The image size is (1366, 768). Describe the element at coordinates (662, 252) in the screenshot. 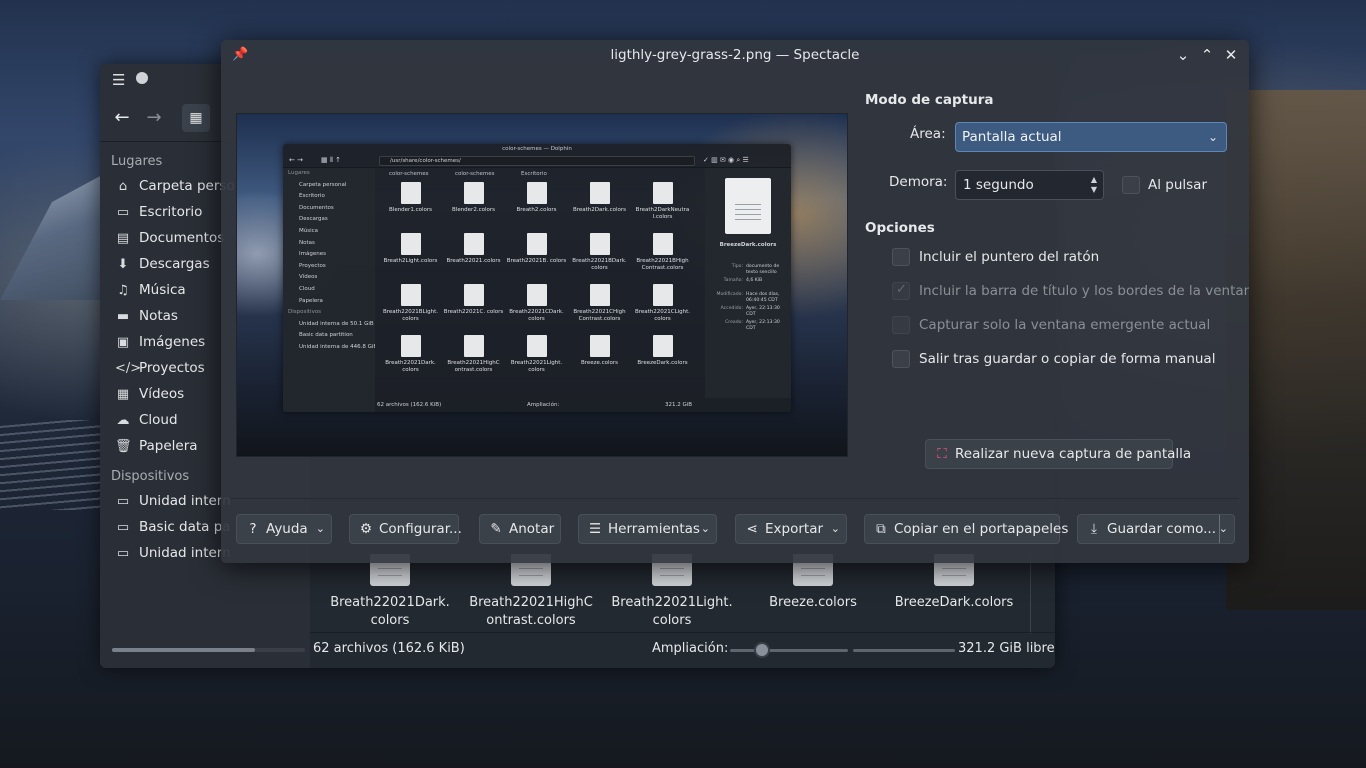

I see `preview-file-item: Breath22021BHigh Contrast.colors` at that location.